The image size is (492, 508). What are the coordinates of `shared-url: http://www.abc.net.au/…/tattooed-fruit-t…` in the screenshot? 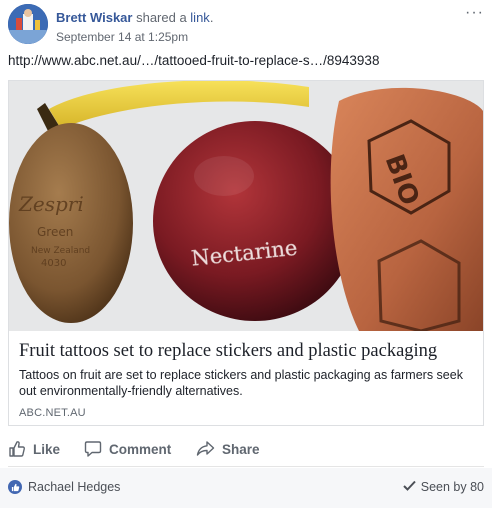 It's located at (193, 60).